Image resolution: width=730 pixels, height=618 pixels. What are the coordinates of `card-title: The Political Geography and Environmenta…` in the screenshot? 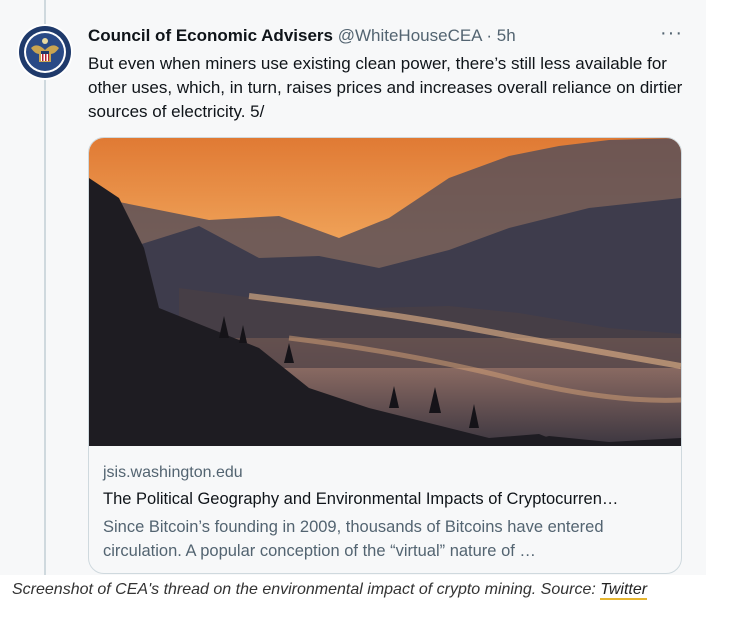 It's located at (361, 499).